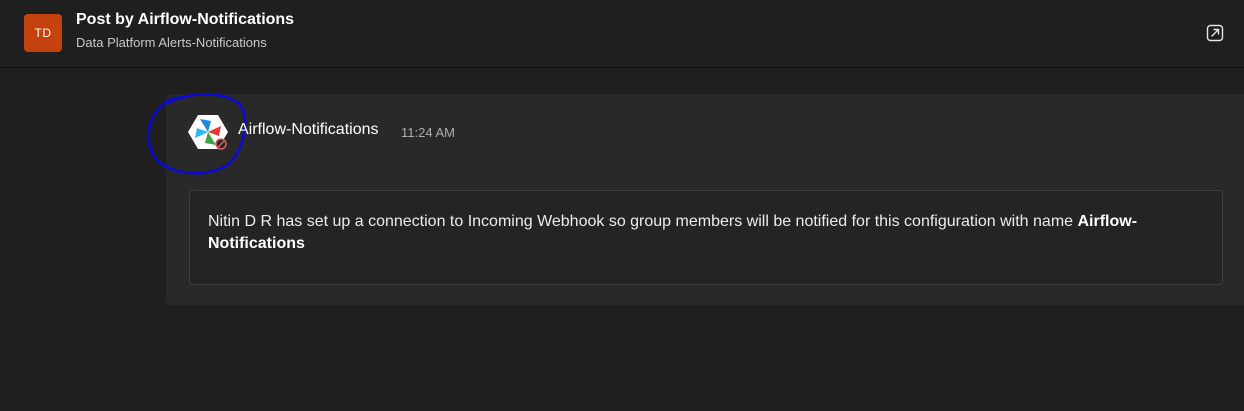 The width and height of the screenshot is (1244, 411). I want to click on channel-name: Data Platform Alerts-Notifications, so click(171, 42).